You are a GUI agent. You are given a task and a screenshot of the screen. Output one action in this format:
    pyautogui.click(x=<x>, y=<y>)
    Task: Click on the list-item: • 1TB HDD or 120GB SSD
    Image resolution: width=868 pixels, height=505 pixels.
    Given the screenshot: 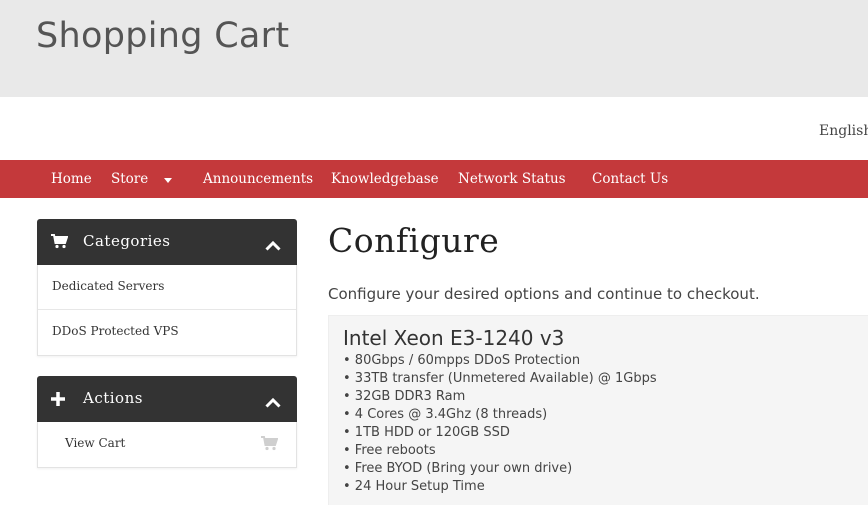 What is the action you would take?
    pyautogui.click(x=426, y=432)
    